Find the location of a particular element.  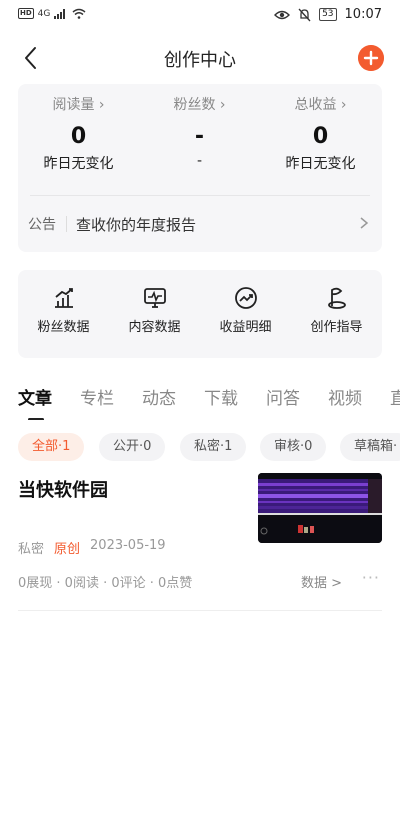

tool-creation-guide: 创作指导 is located at coordinates (336, 310).